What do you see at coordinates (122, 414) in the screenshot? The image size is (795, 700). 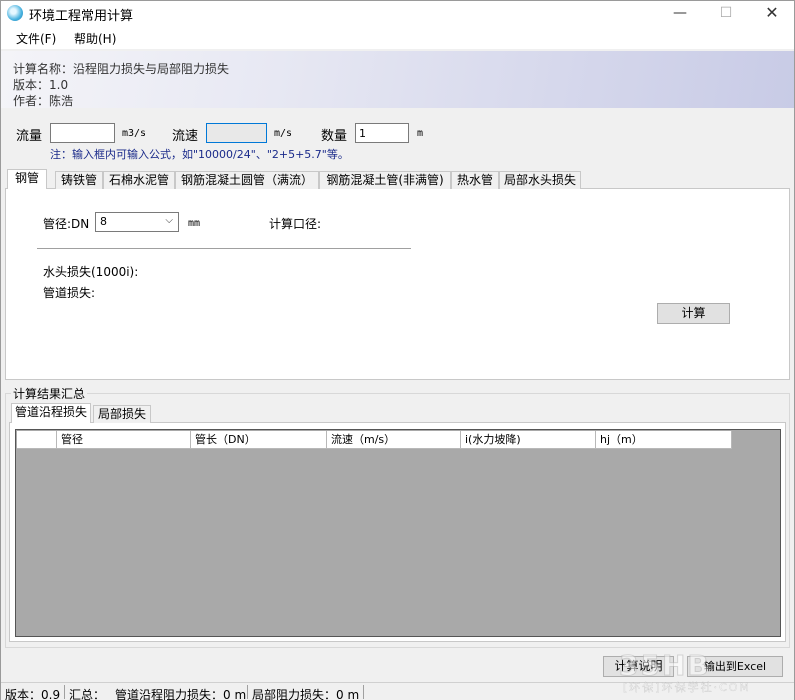 I see `tab-local-loss: 局部损失` at bounding box center [122, 414].